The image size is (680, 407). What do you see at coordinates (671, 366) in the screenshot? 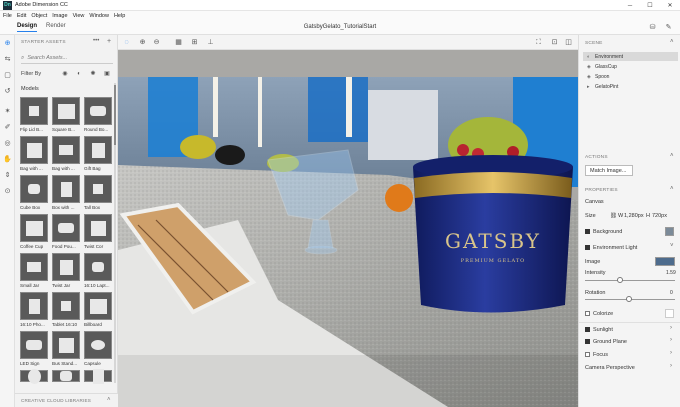
I see `camera-perspective-chevron-icon: ›` at bounding box center [671, 366].